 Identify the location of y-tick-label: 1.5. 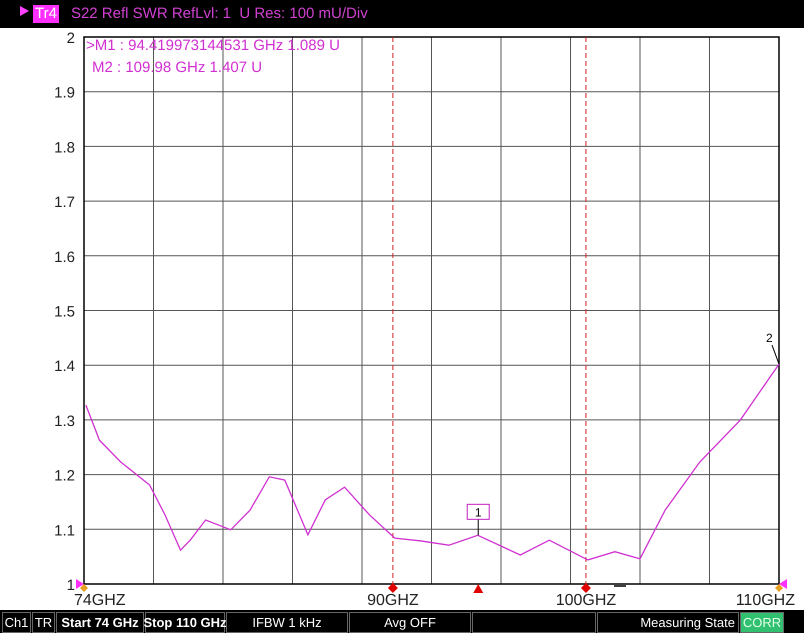
(64, 312).